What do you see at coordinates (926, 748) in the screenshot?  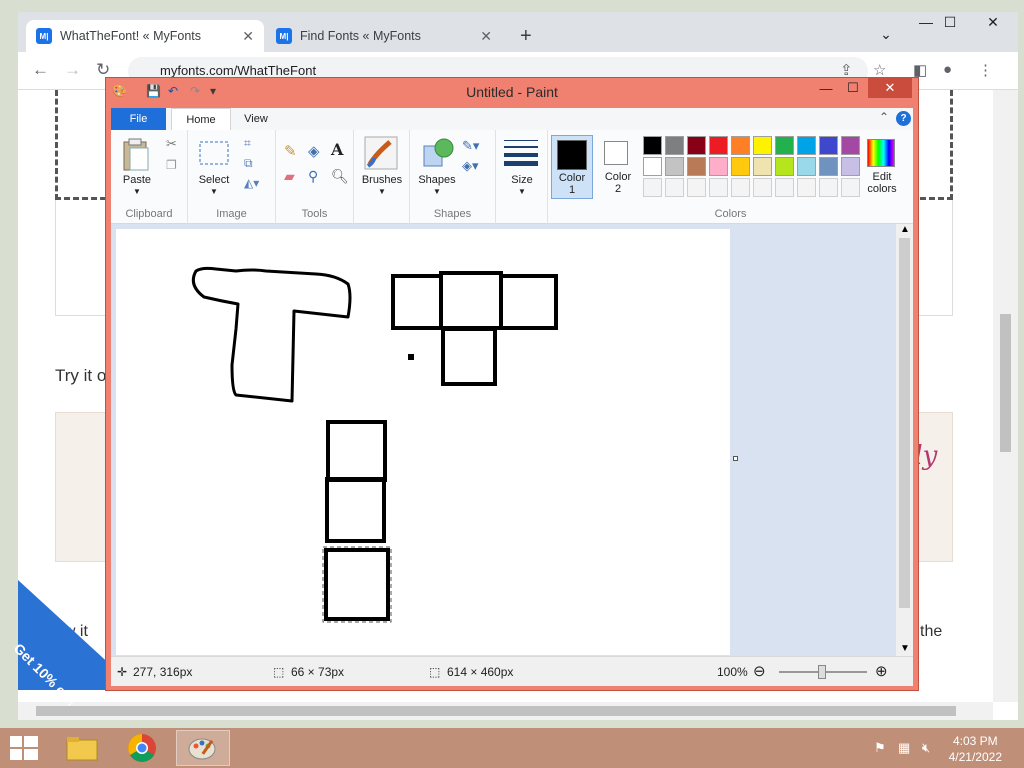 I see `volume-muted-icon: 🔇︎` at bounding box center [926, 748].